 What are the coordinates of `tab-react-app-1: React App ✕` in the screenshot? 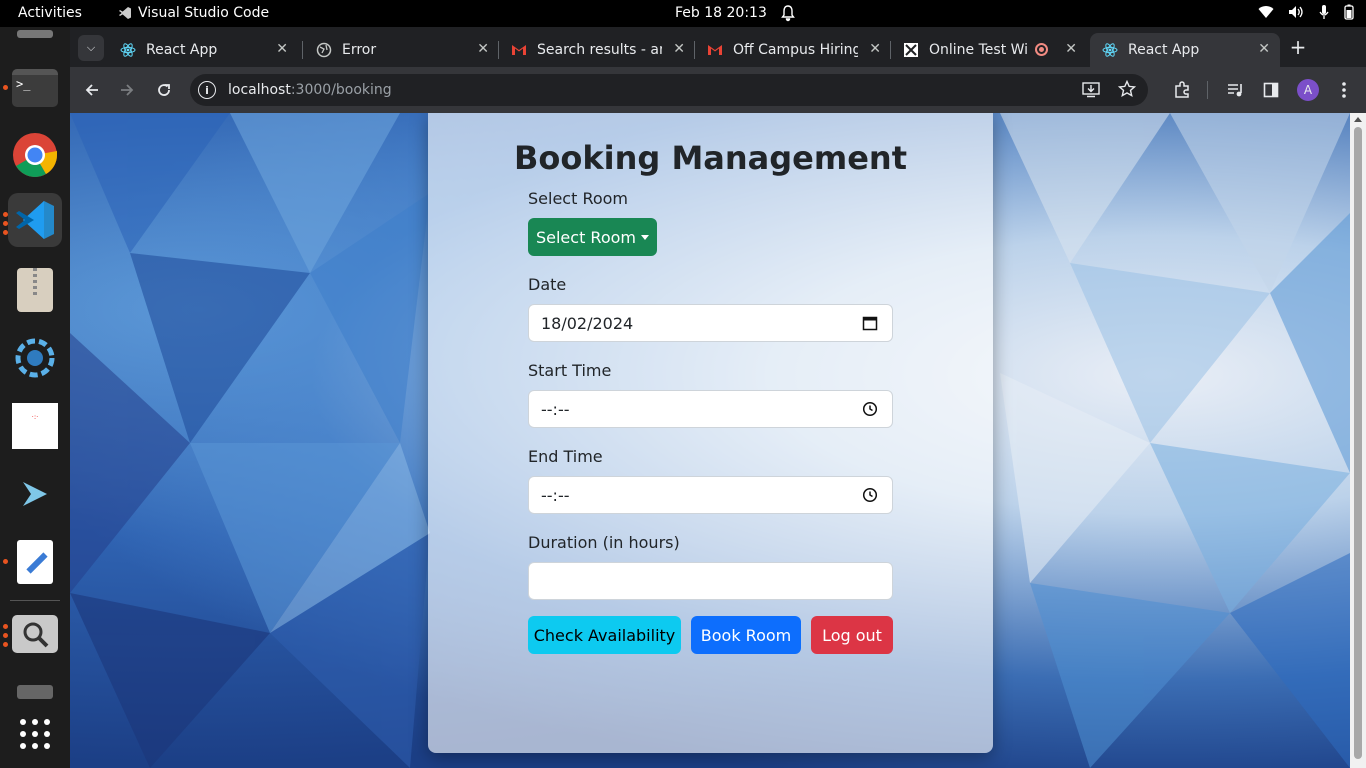 It's located at (203, 50).